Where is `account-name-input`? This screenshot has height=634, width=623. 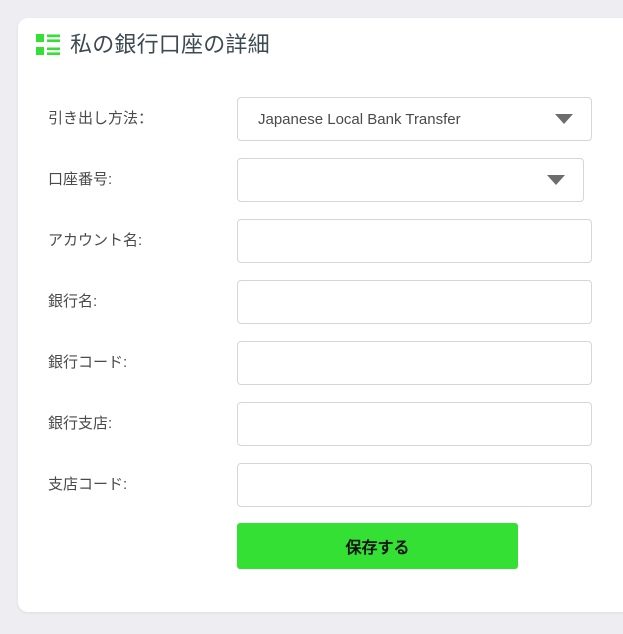
account-name-input is located at coordinates (414, 241).